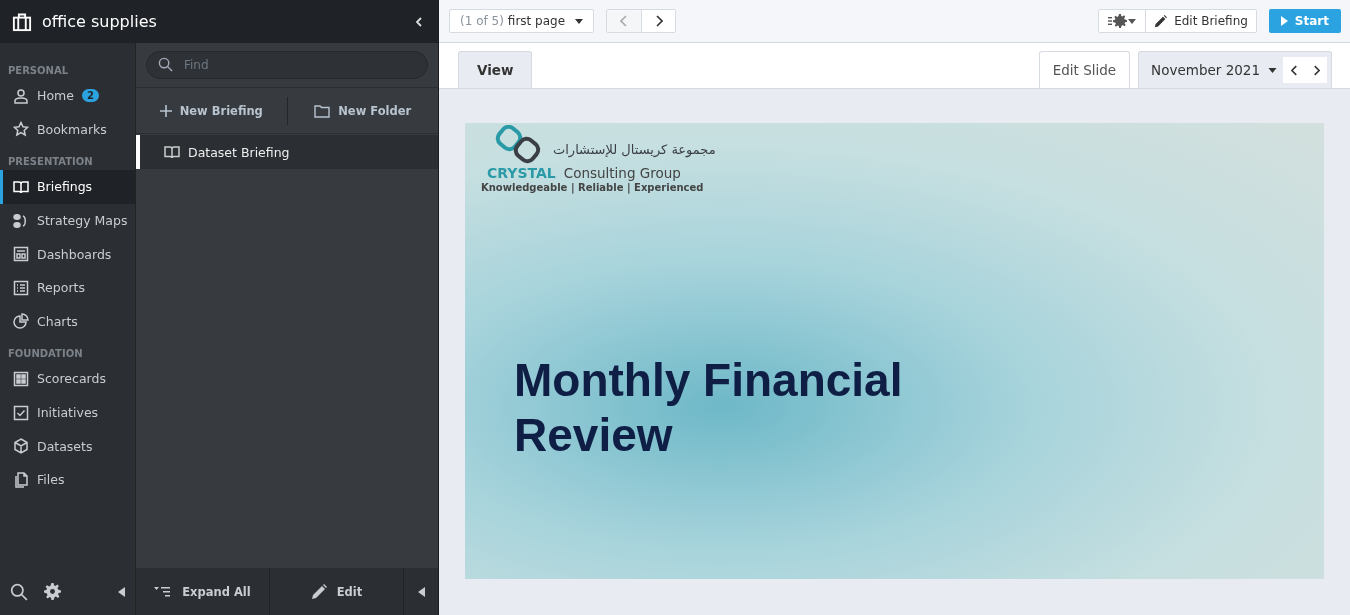 This screenshot has height=615, width=1350. Describe the element at coordinates (593, 187) in the screenshot. I see `tagline: Knowledgeable | Reliable | Experienced` at that location.